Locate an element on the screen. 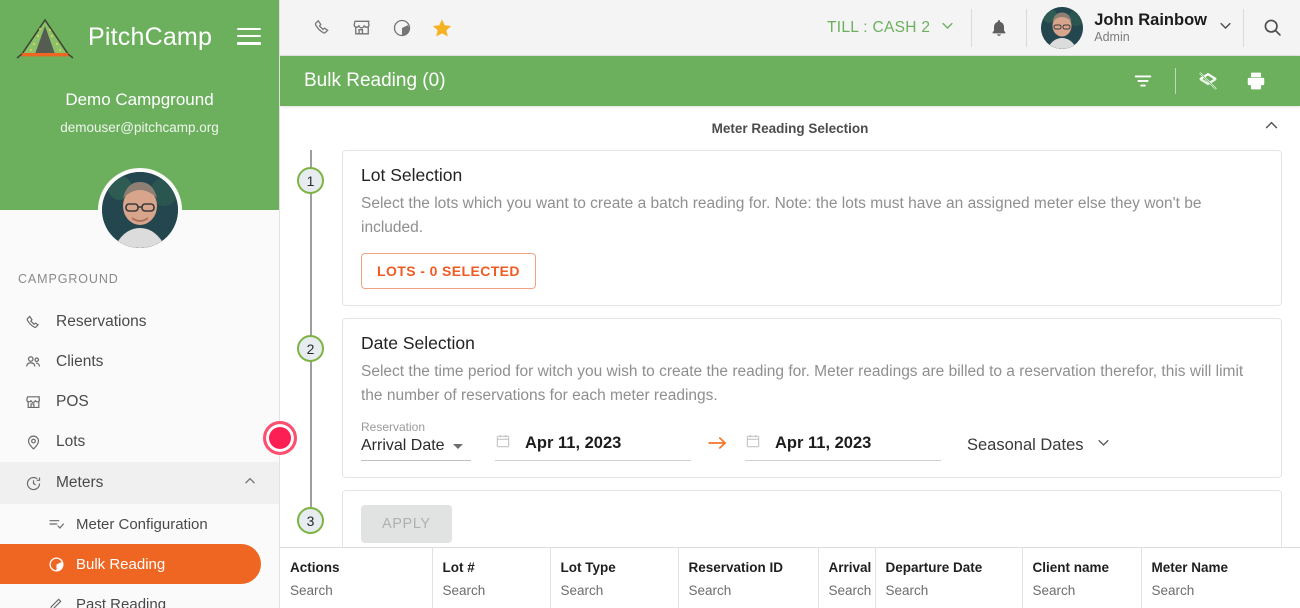 This screenshot has height=608, width=1300. phone-icon is located at coordinates (322, 28).